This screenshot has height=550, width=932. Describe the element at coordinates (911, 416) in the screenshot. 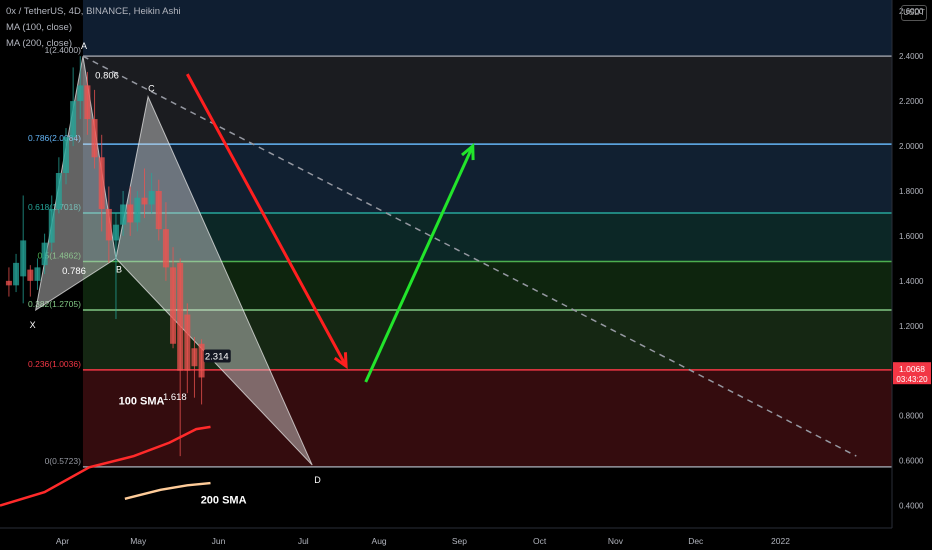

I see `price-tick-label: 0.8000` at that location.